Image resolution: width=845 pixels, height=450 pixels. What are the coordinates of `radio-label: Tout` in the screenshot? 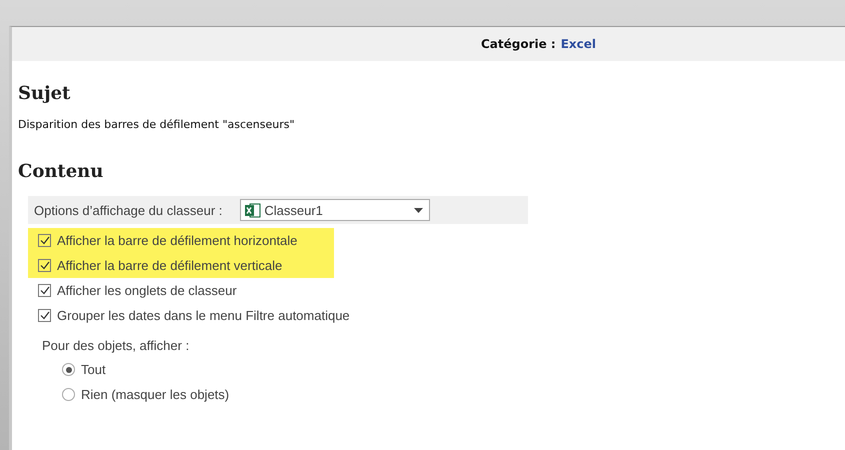 It's located at (93, 369).